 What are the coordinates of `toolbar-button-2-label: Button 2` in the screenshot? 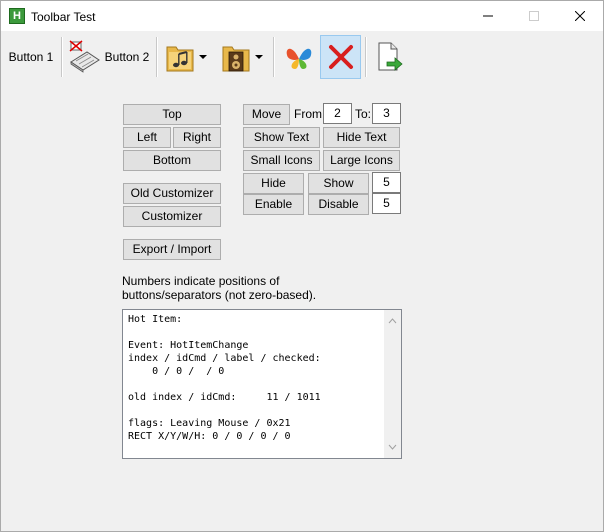 It's located at (127, 57).